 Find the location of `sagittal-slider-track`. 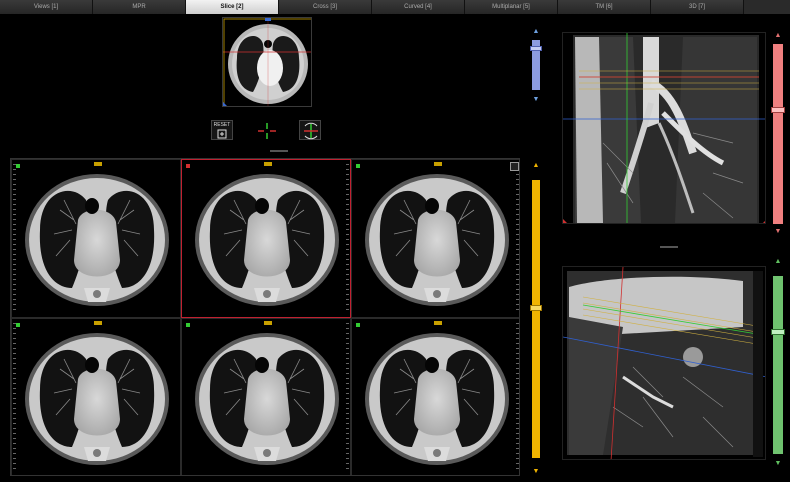

sagittal-slider-track is located at coordinates (778, 365).